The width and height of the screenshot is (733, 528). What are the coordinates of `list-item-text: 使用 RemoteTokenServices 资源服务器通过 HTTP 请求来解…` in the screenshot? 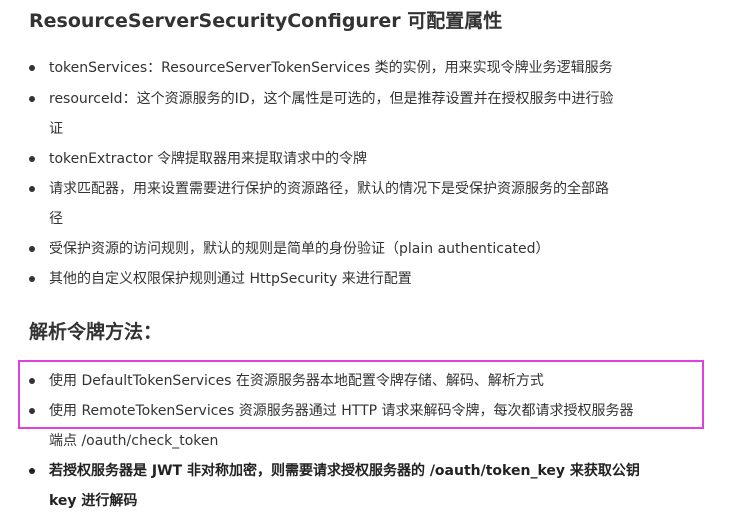 It's located at (341, 411).